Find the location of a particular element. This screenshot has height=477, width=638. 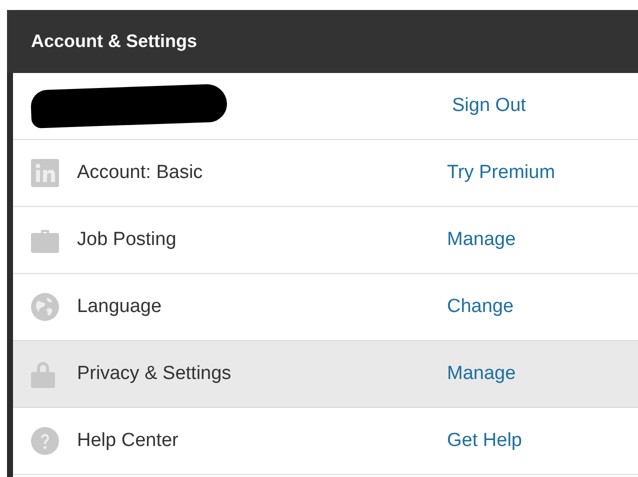

action-link: Sign Out is located at coordinates (489, 106).